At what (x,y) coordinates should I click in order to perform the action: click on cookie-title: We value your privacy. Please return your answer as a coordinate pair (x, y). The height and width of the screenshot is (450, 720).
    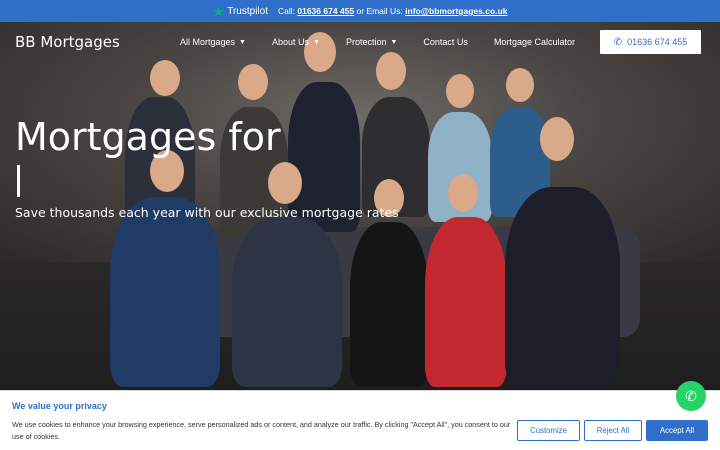
    Looking at the image, I should click on (59, 406).